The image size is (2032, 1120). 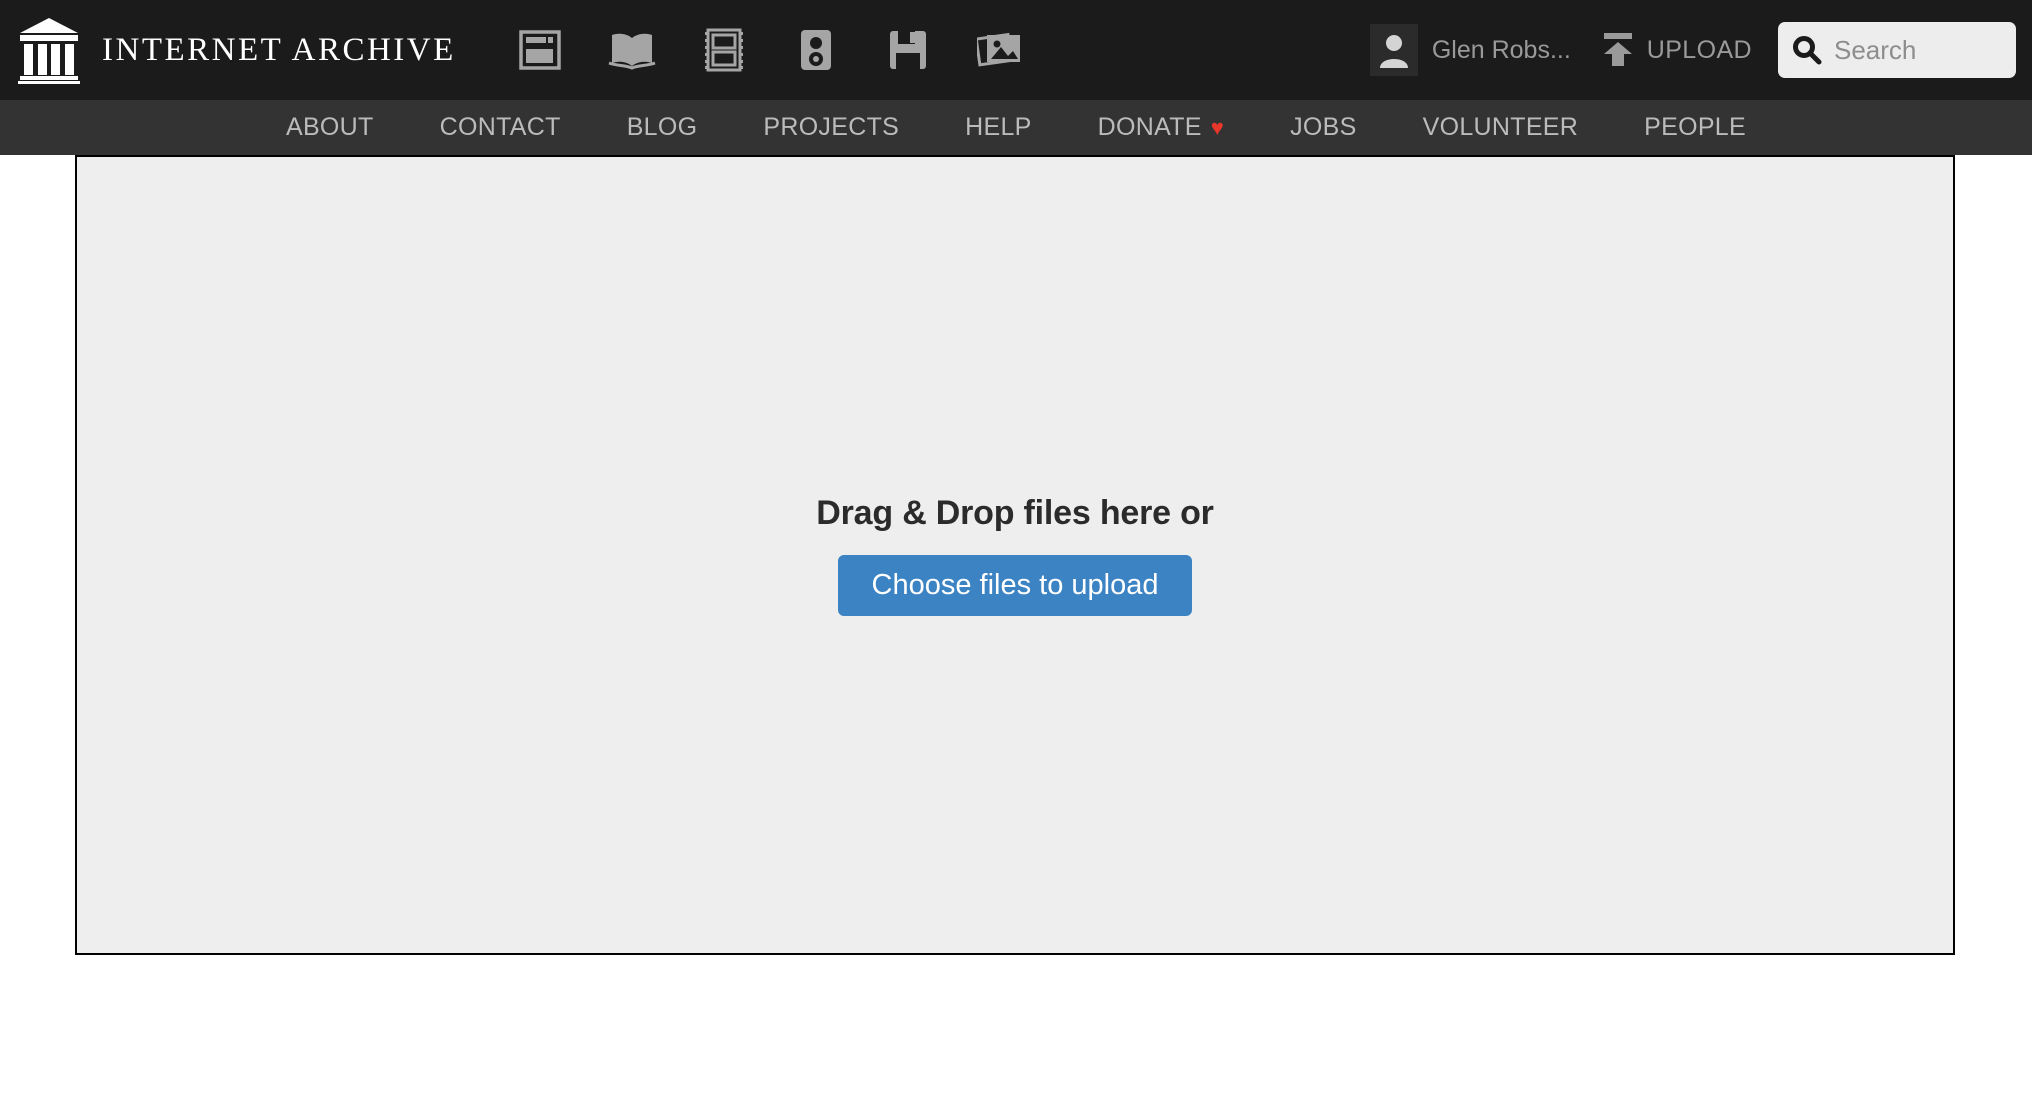 I want to click on internet-archive-home-link: INTERNET ARCHIVE, so click(x=228, y=50).